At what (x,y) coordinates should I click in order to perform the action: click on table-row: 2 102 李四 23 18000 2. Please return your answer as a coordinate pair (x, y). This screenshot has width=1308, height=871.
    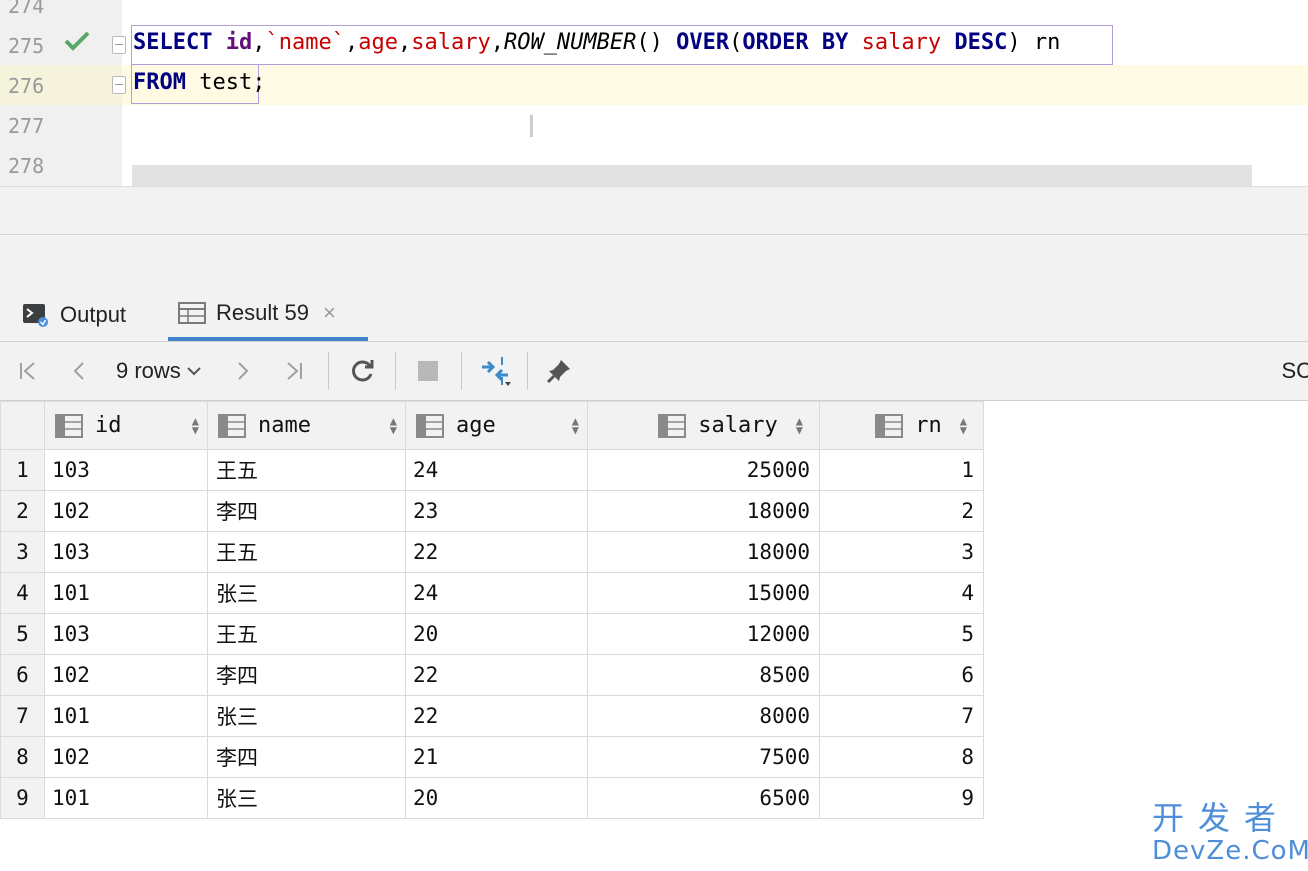
    Looking at the image, I should click on (492, 511).